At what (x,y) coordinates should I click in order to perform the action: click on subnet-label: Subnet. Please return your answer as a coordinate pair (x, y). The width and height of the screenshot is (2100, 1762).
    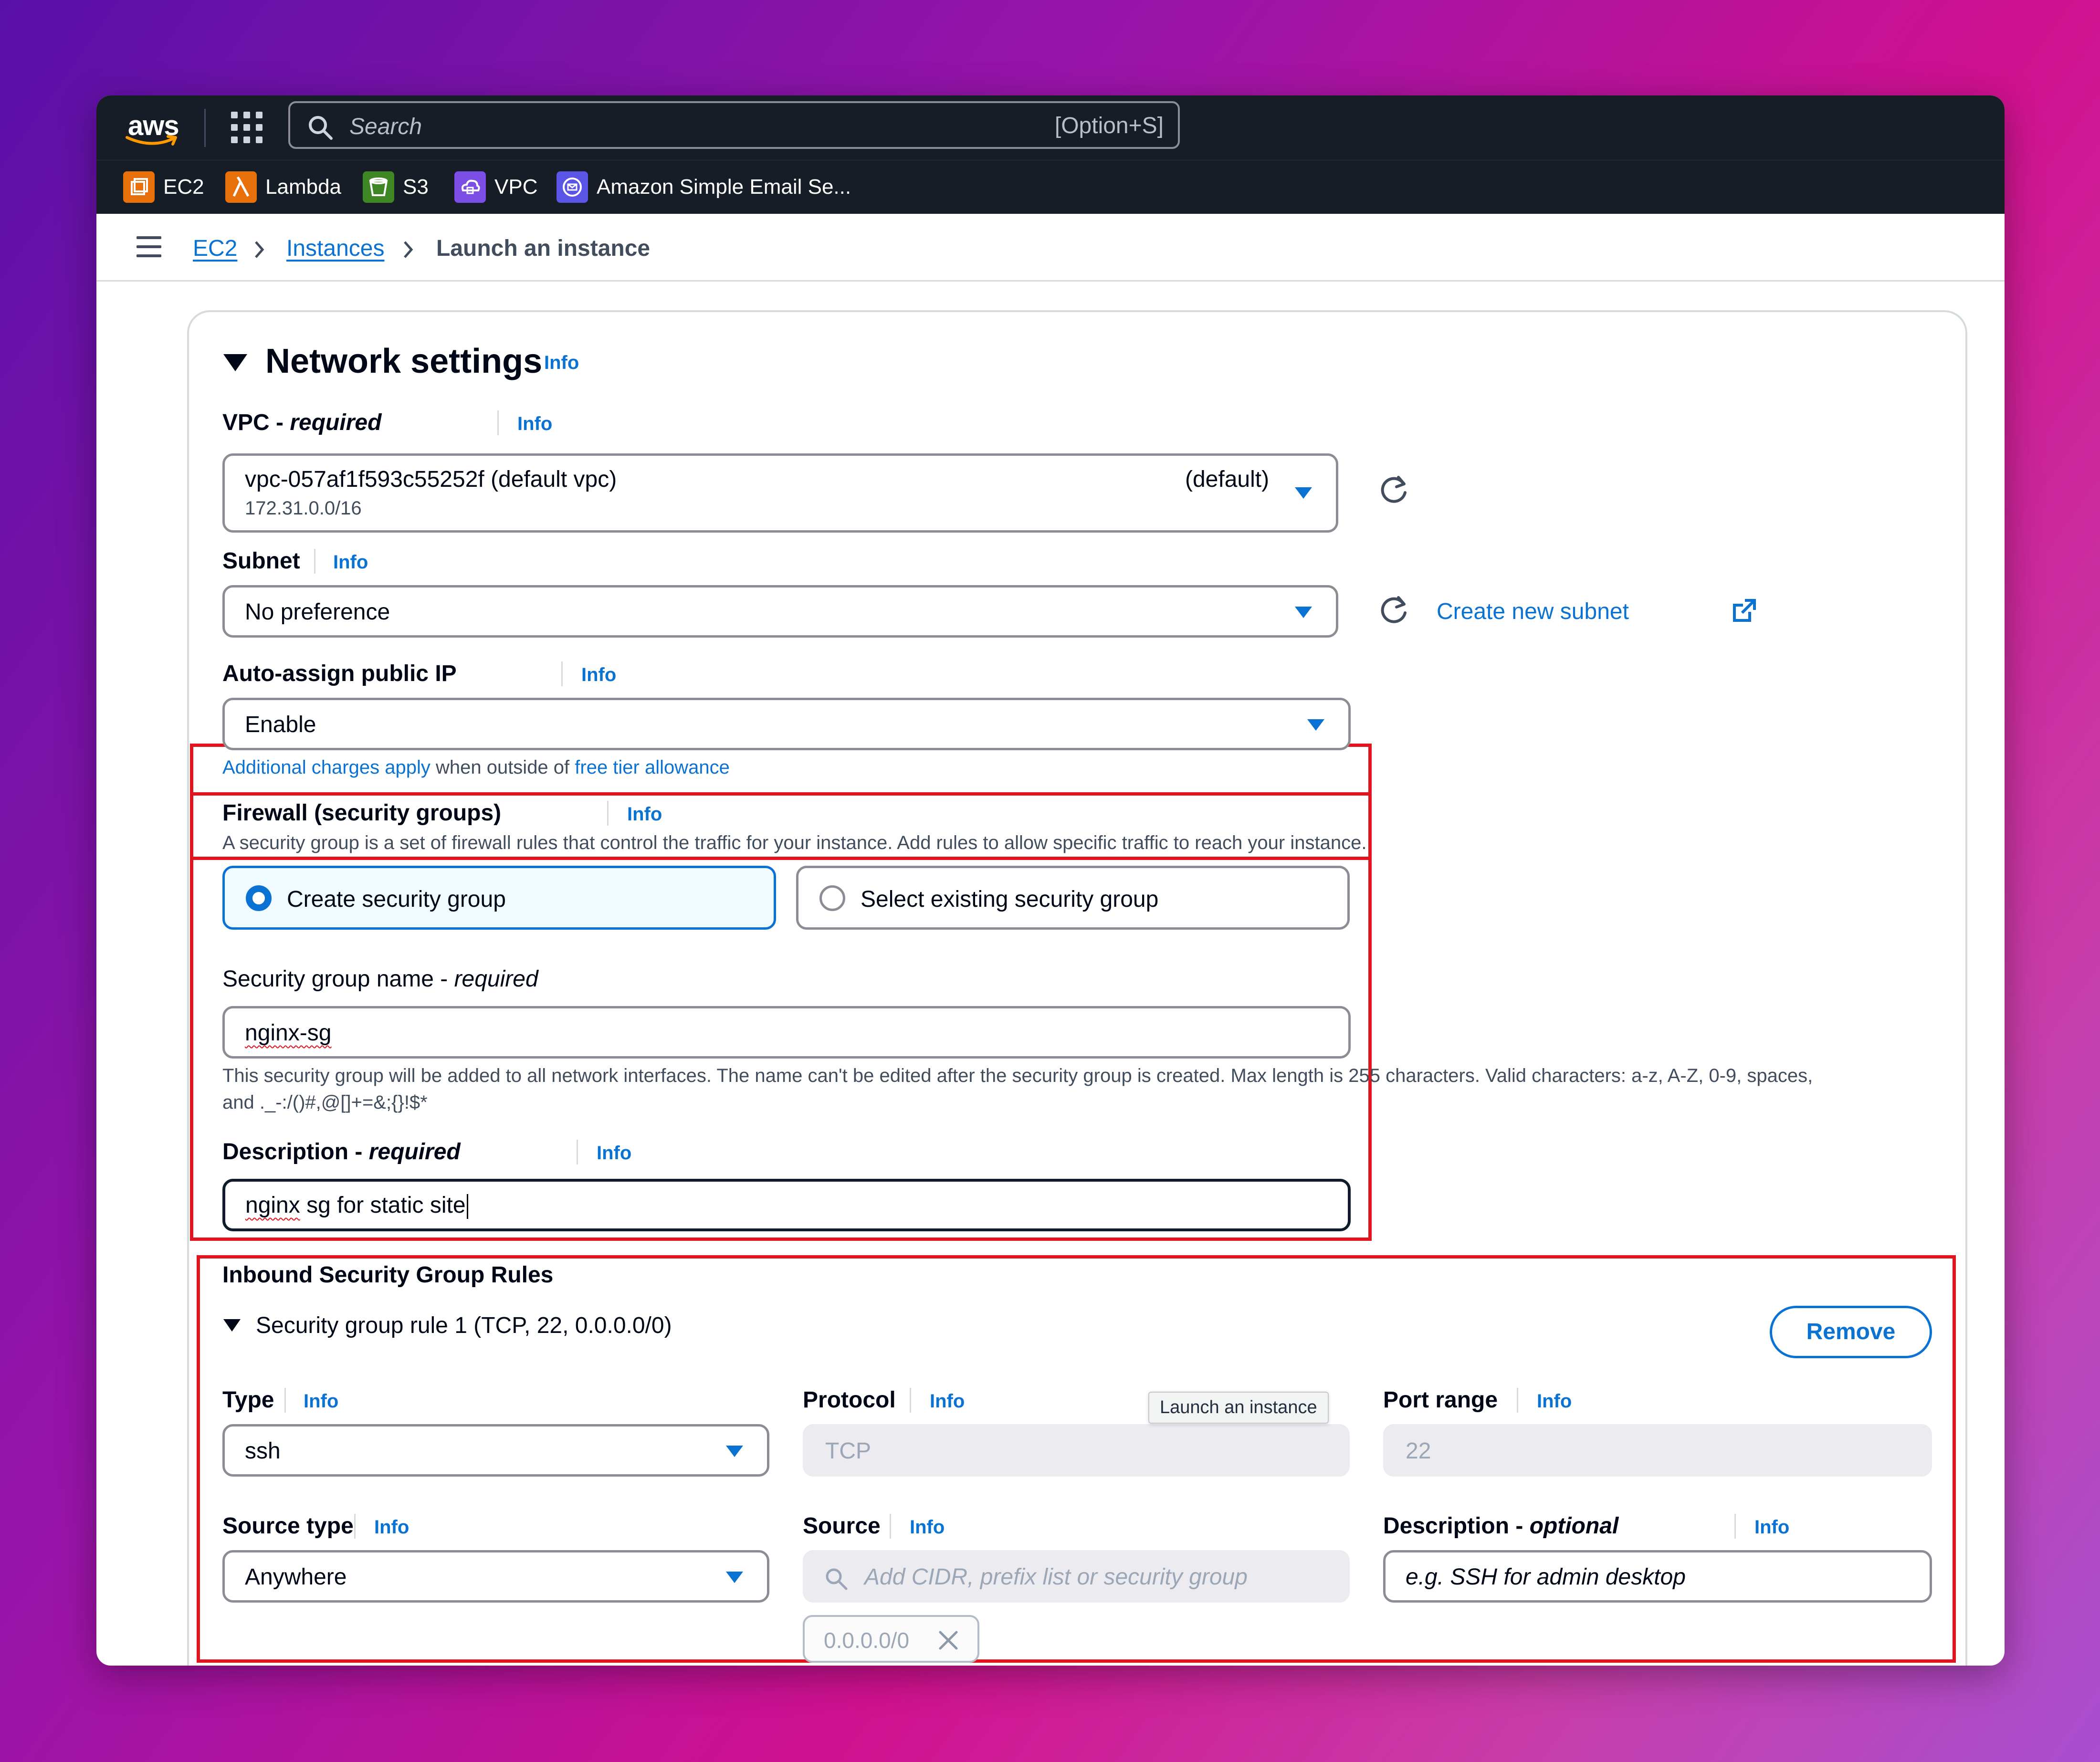
    Looking at the image, I should click on (261, 561).